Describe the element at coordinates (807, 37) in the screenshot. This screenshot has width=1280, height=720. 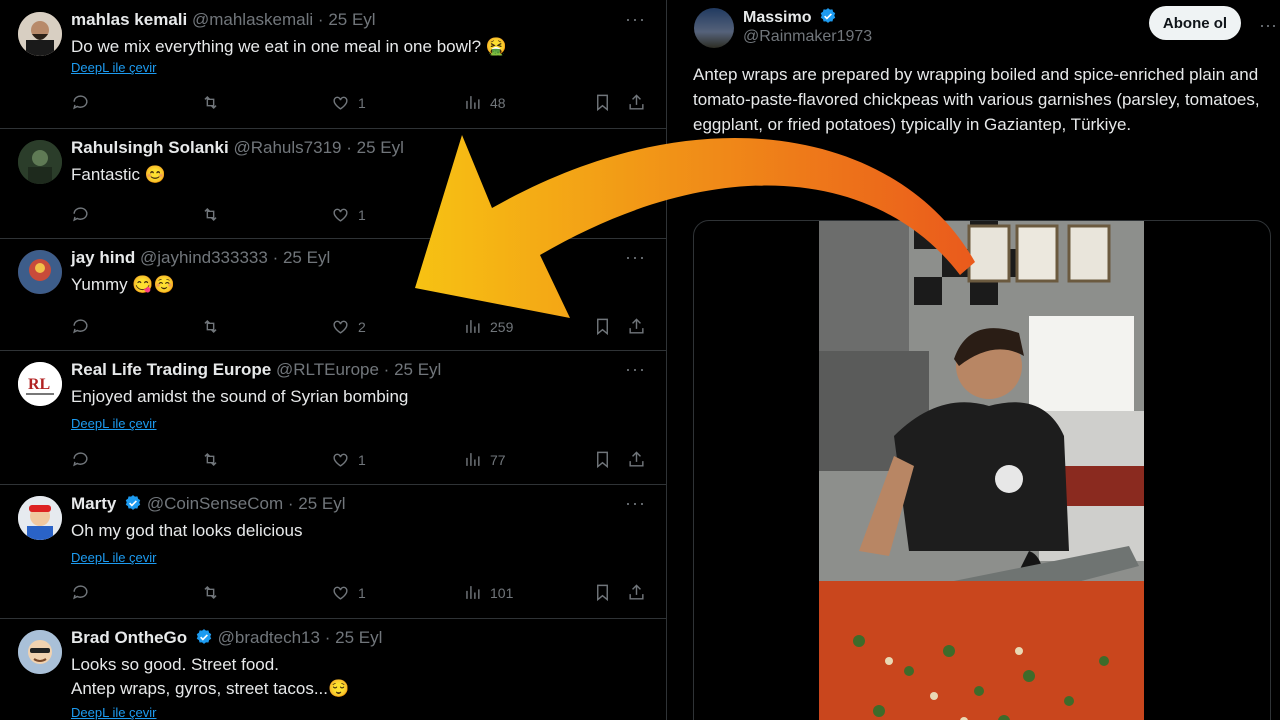
I see `post-author-handle: @Rainmaker1973` at that location.